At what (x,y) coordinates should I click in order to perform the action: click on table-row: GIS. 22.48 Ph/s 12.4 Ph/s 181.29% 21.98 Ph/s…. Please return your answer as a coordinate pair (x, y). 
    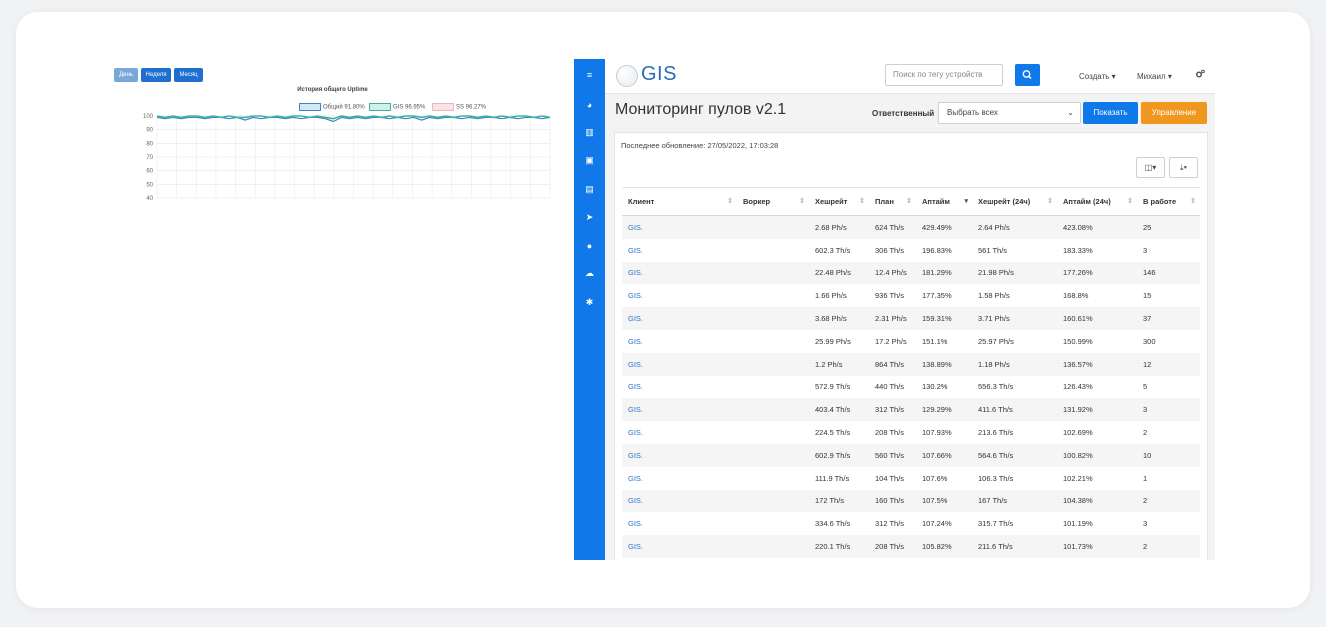
    Looking at the image, I should click on (911, 273).